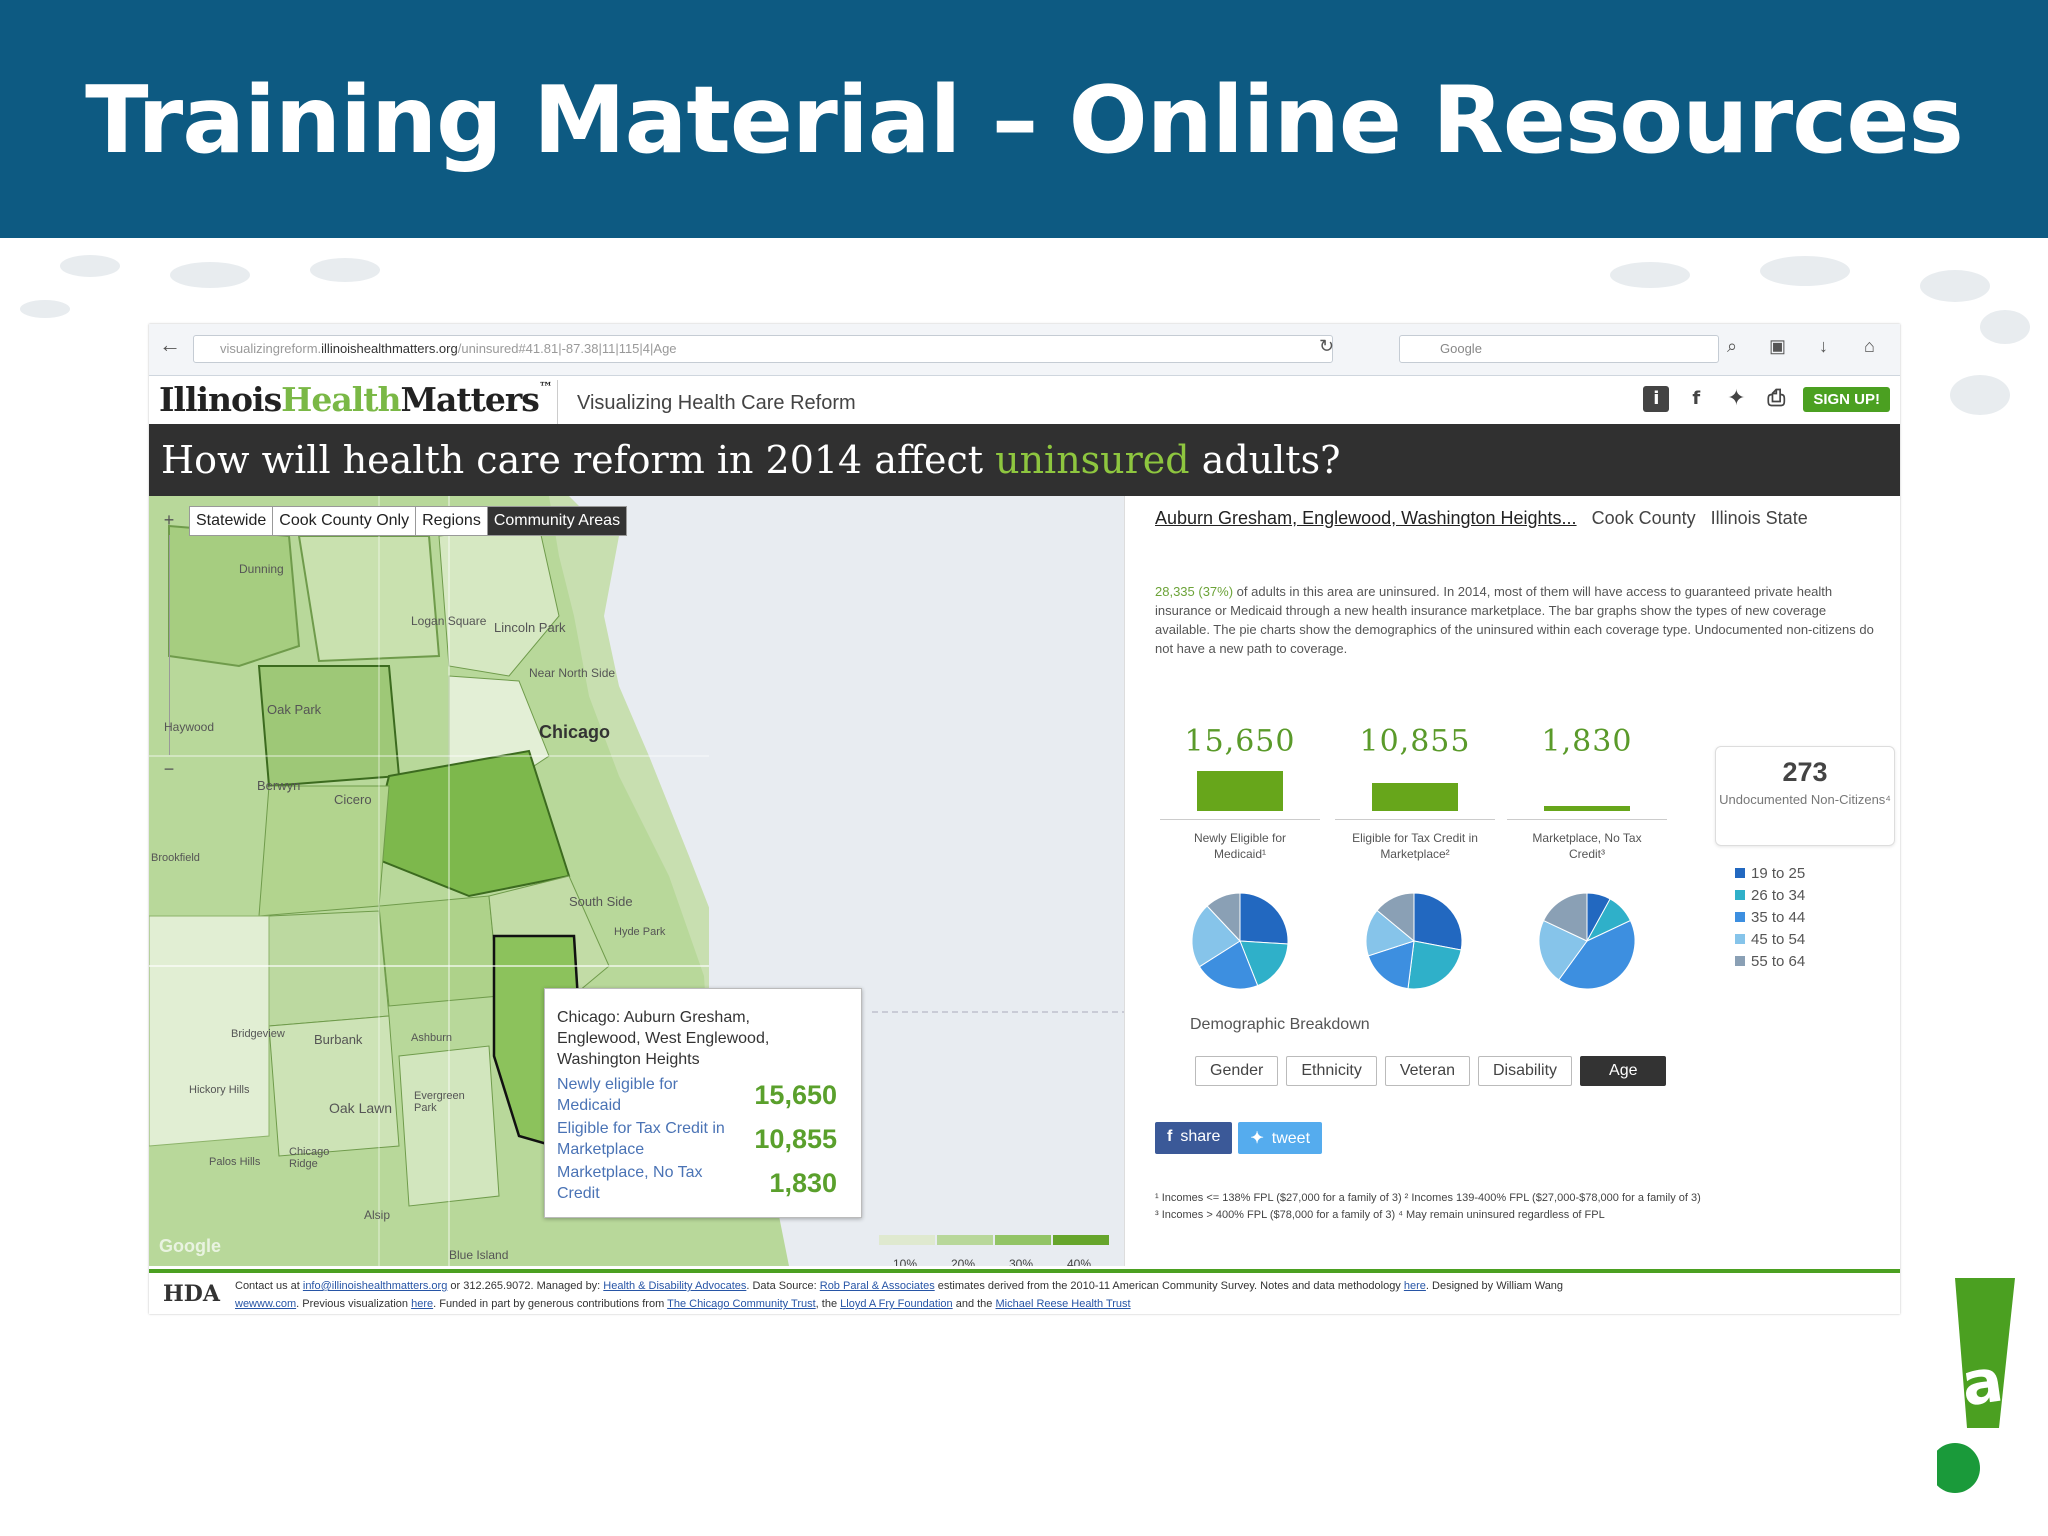 Image resolution: width=2048 pixels, height=1536 pixels. What do you see at coordinates (449, 621) in the screenshot?
I see `map-label-logan: Logan Square` at bounding box center [449, 621].